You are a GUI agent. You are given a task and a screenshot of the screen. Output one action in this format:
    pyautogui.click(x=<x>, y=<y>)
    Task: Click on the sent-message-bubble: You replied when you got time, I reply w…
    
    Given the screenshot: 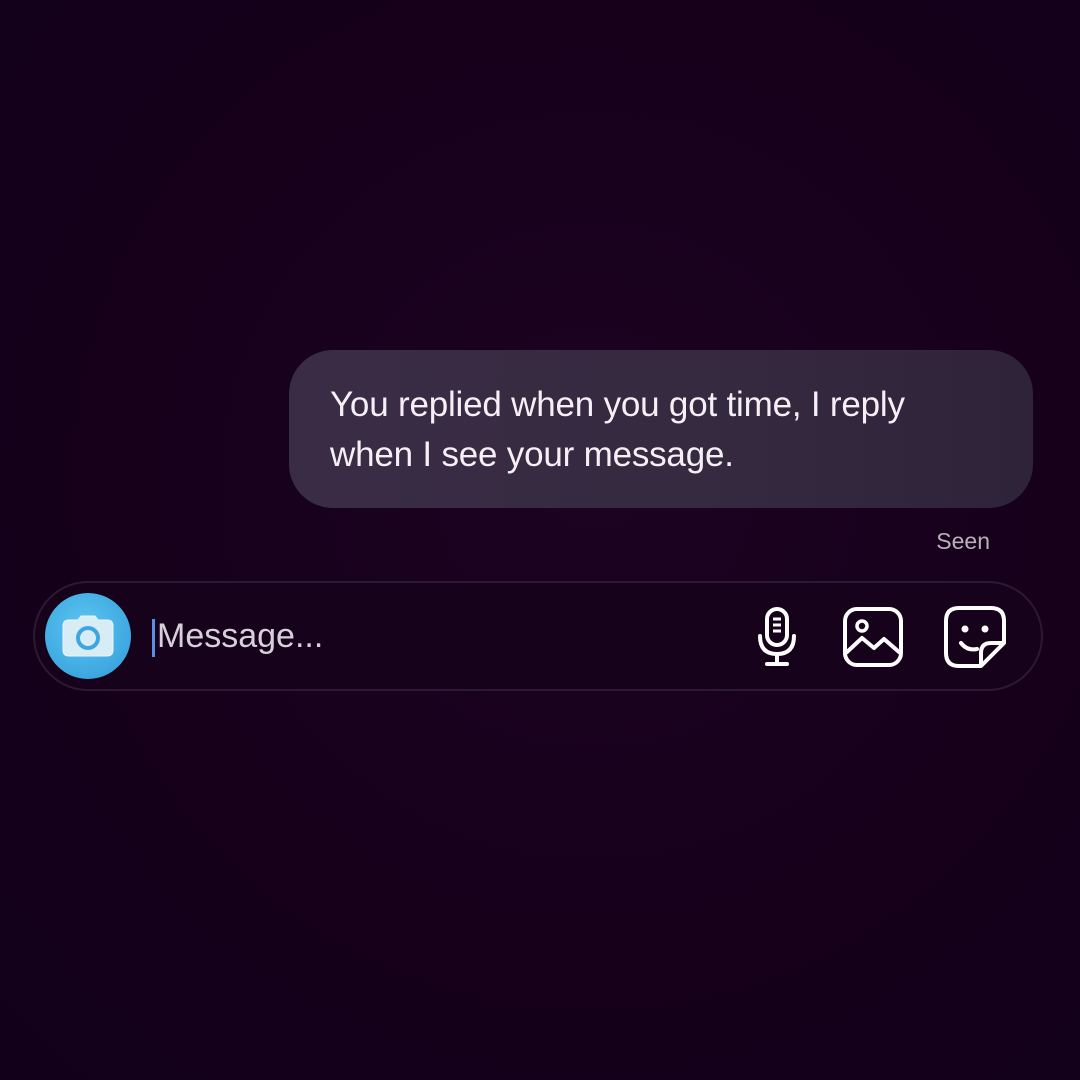 What is the action you would take?
    pyautogui.click(x=661, y=429)
    